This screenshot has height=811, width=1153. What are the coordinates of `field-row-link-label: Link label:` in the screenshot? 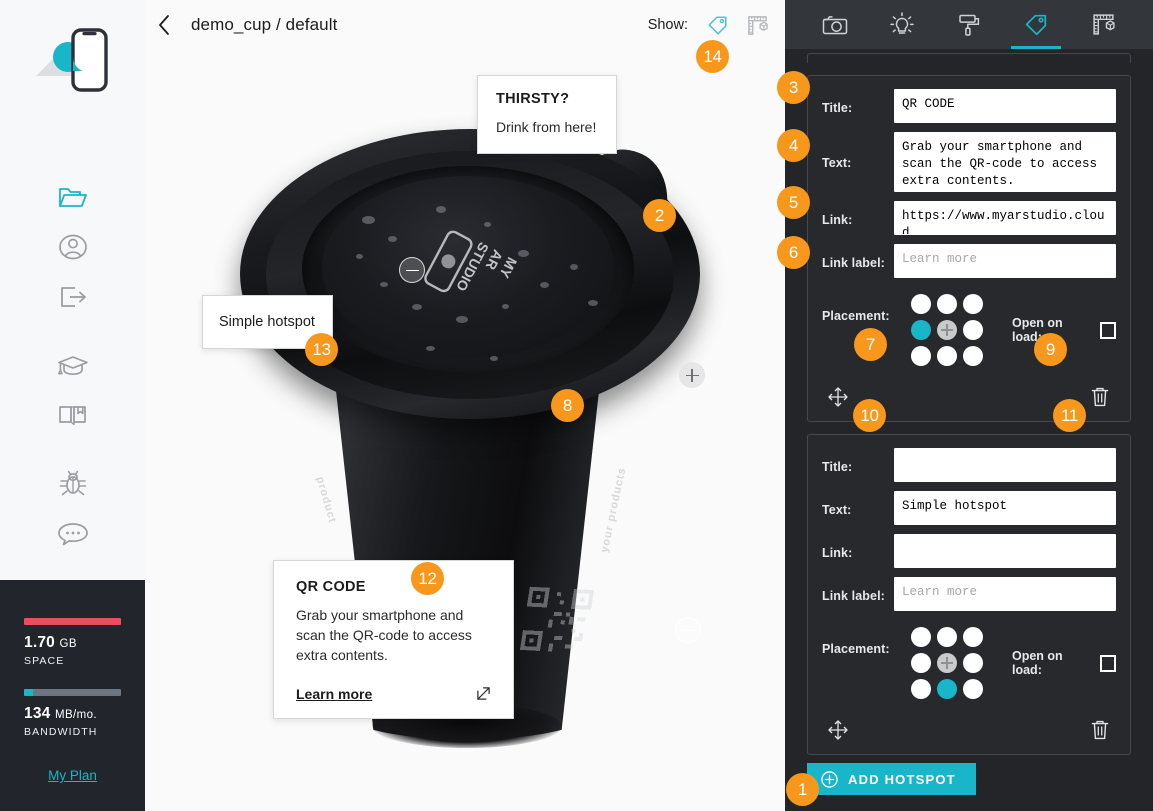 It's located at (969, 261).